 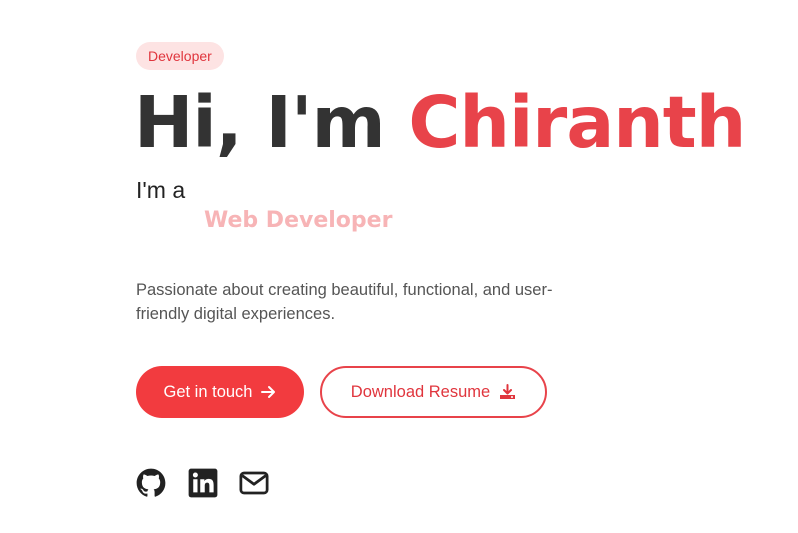 What do you see at coordinates (268, 392) in the screenshot?
I see `arrow-right-icon` at bounding box center [268, 392].